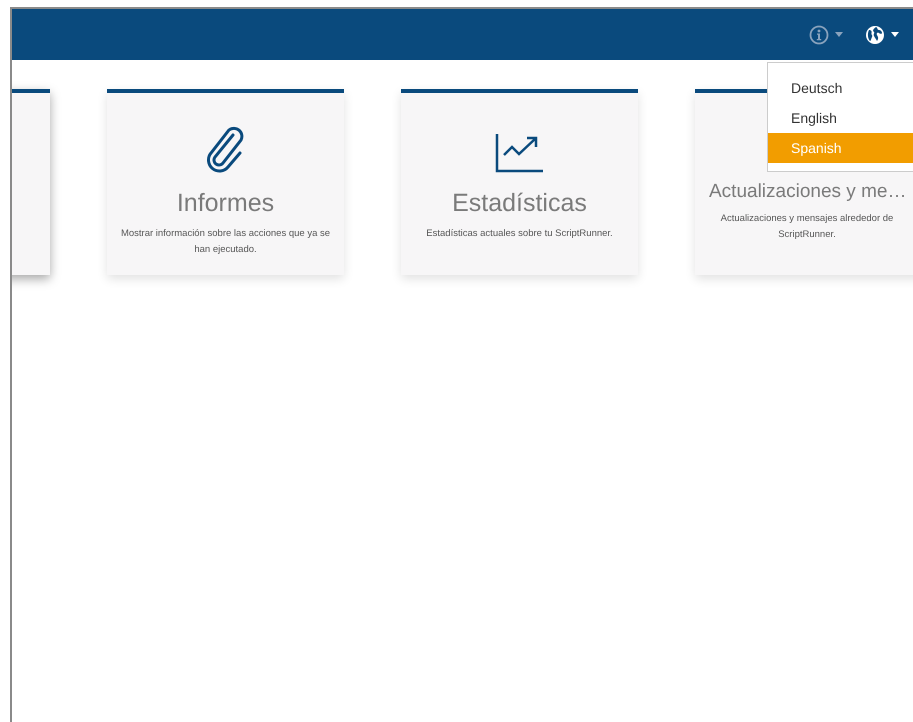  Describe the element at coordinates (225, 203) in the screenshot. I see `card-title: Informes` at that location.